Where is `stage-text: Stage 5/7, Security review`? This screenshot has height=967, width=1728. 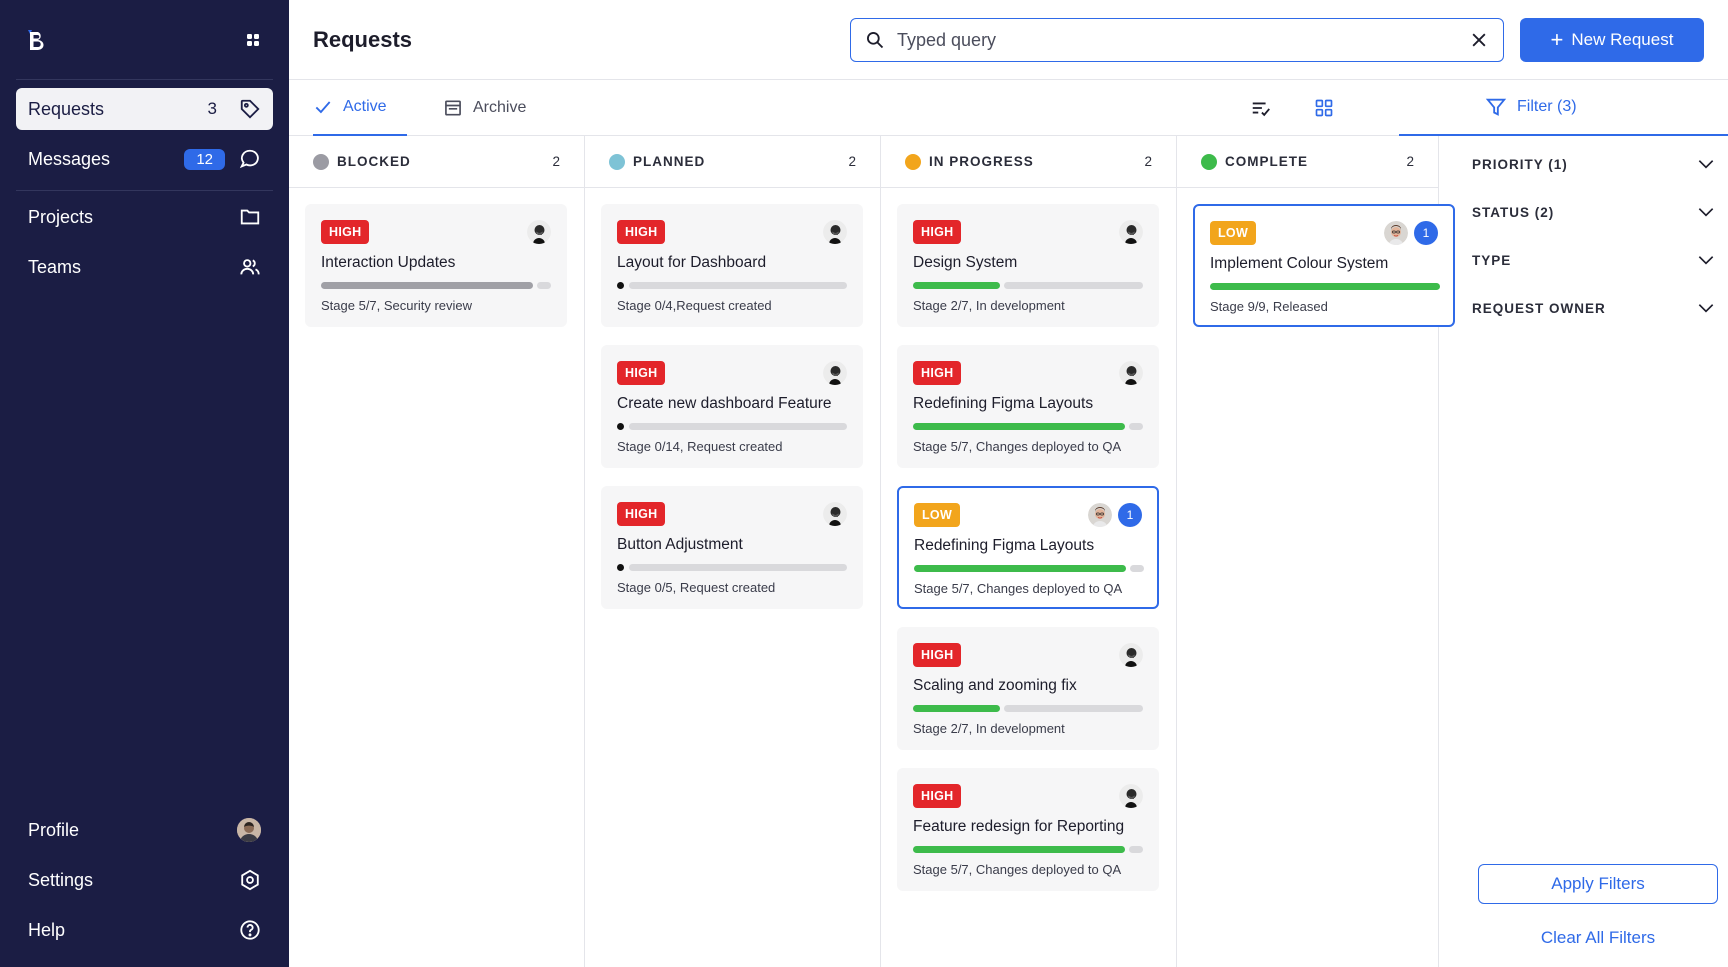 stage-text: Stage 5/7, Security review is located at coordinates (397, 305).